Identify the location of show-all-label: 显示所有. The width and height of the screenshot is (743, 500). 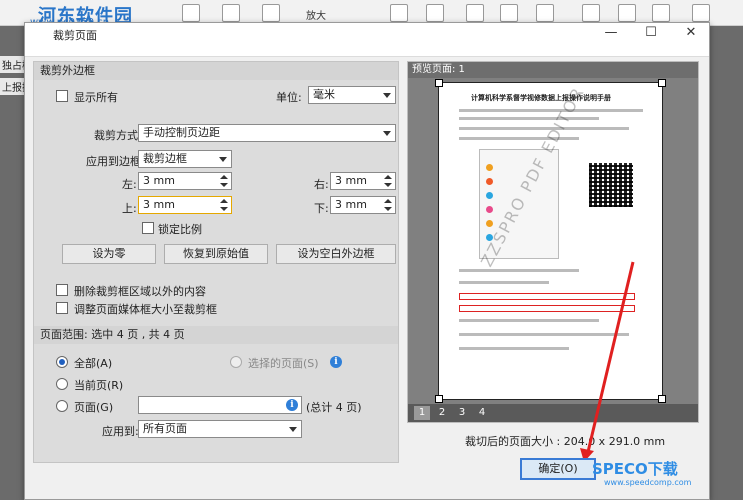
(96, 97).